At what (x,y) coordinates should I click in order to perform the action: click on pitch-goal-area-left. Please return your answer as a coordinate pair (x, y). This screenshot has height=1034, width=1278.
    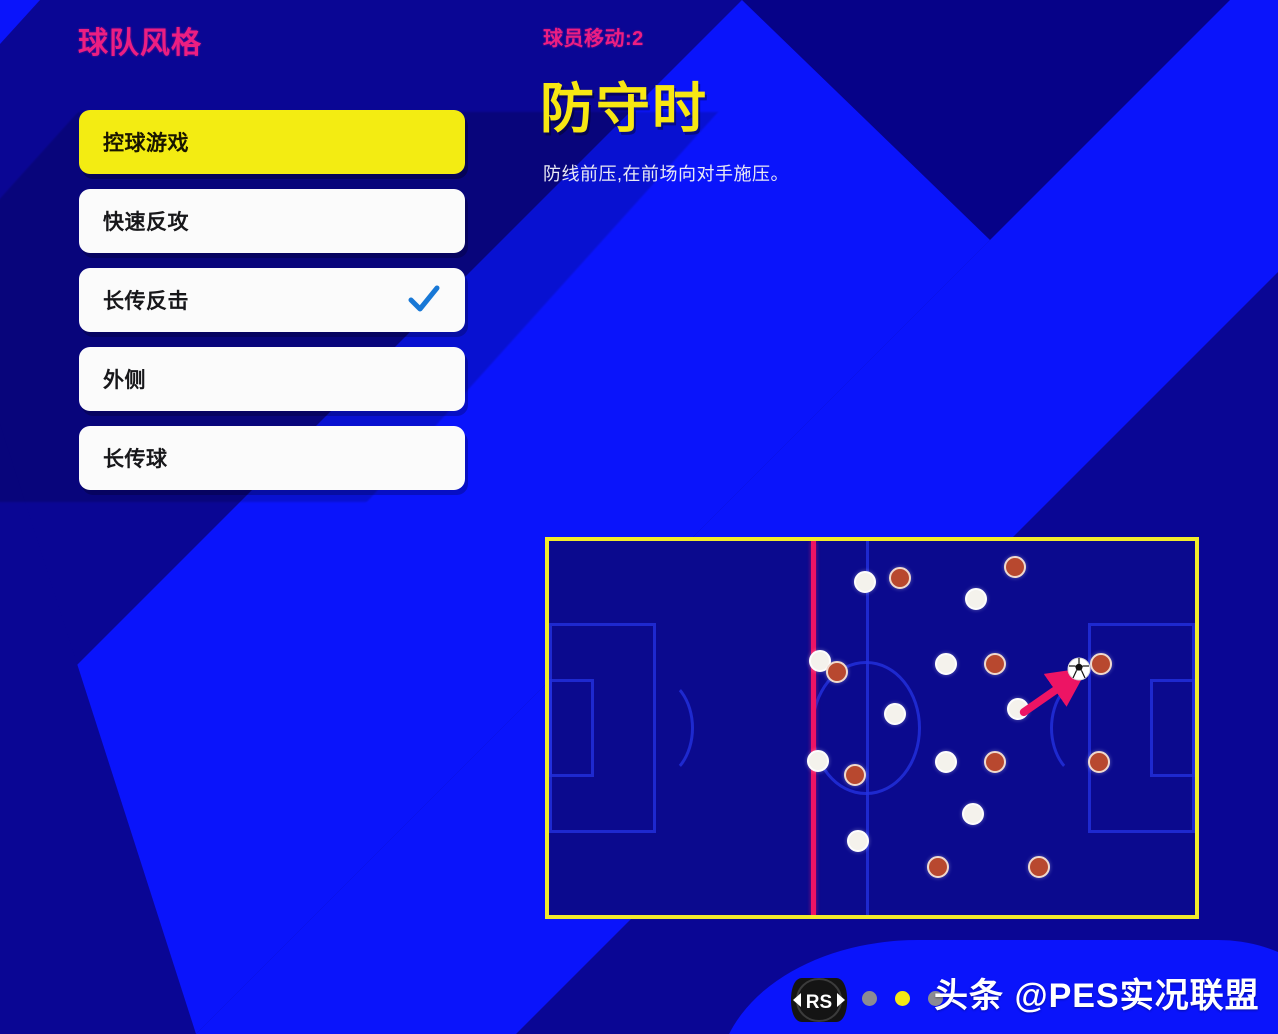
    Looking at the image, I should click on (572, 728).